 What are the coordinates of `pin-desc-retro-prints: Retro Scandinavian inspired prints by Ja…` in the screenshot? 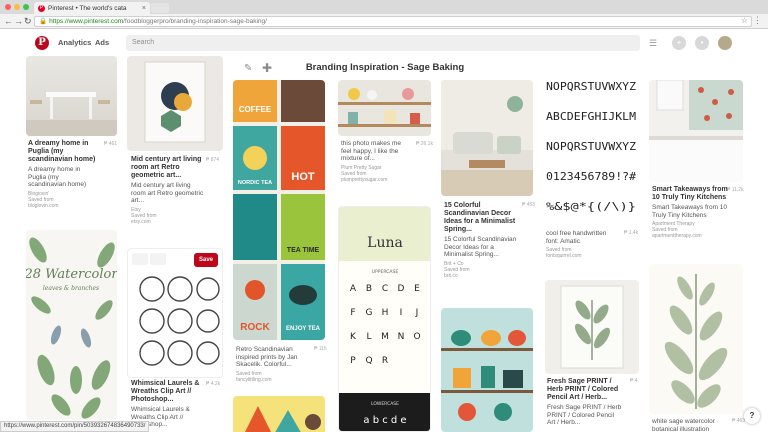 It's located at (272, 364).